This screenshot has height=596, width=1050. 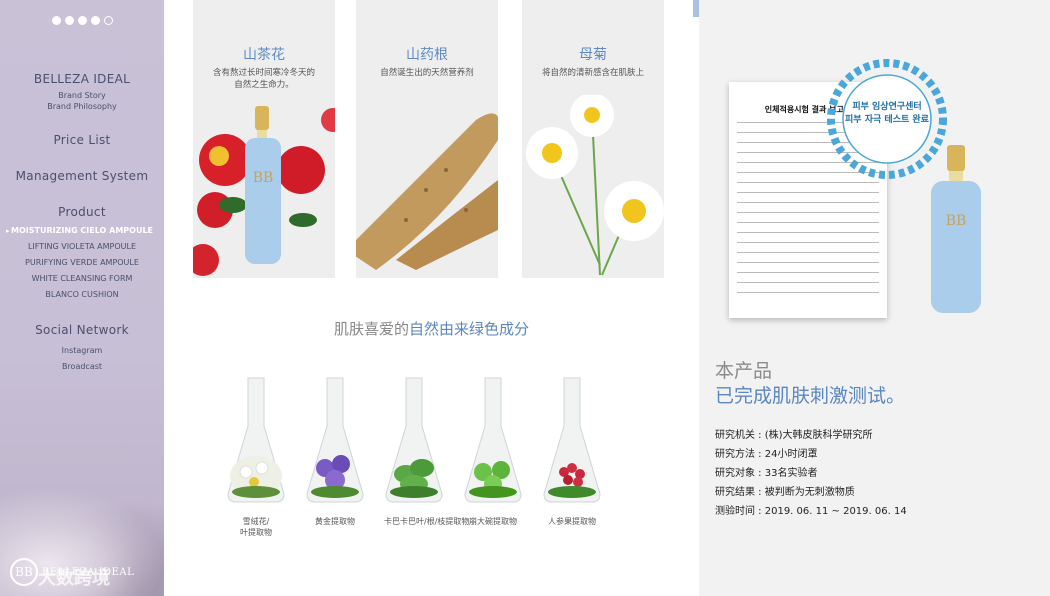 I want to click on flask-item: 雪绒花/ 叶提取物, so click(x=256, y=457).